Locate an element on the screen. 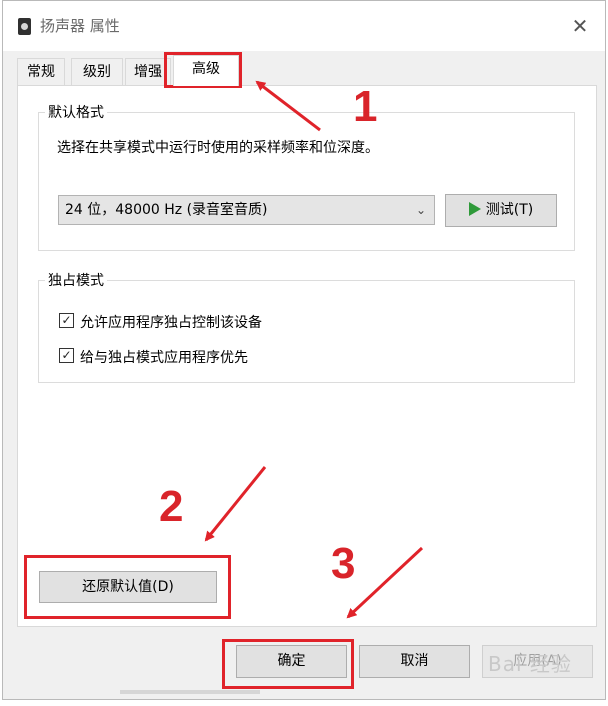 The width and height of the screenshot is (608, 706). tab-strip: 常规 级别 增强 高级 is located at coordinates (307, 70).